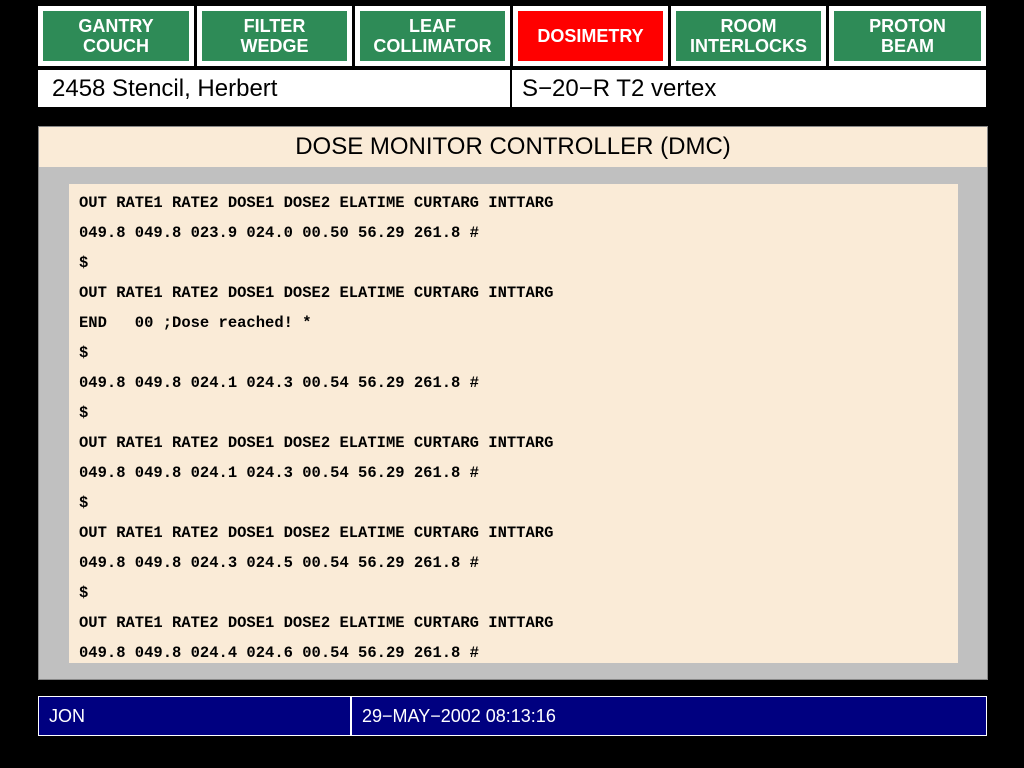 The width and height of the screenshot is (1024, 768). Describe the element at coordinates (195, 716) in the screenshot. I see `operator-name: JON` at that location.